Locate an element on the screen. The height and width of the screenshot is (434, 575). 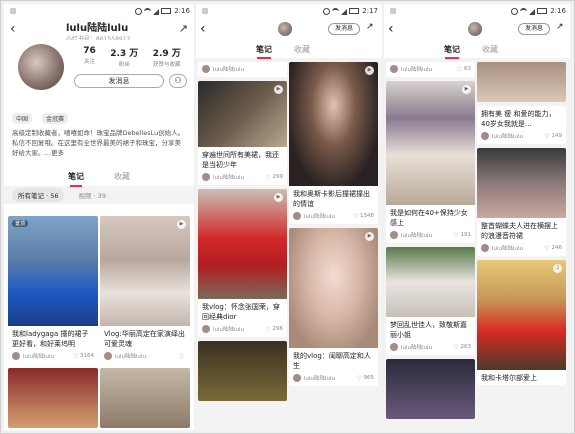
status-time: 2:16 is located at coordinates (182, 11).